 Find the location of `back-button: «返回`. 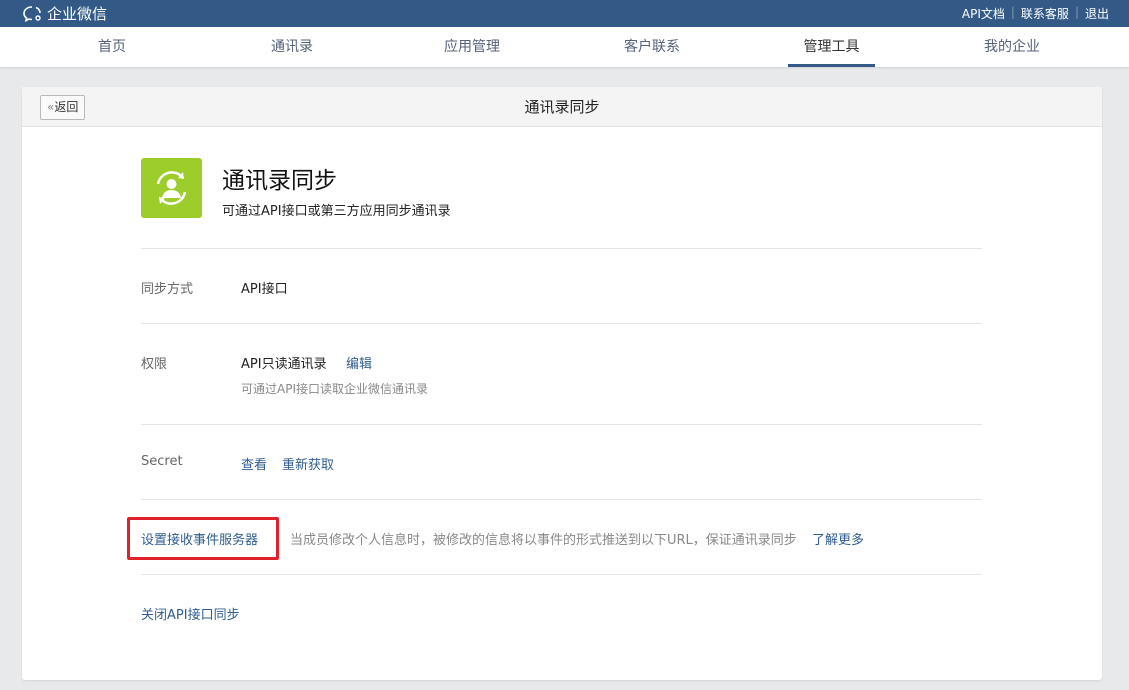

back-button: «返回 is located at coordinates (63, 107).